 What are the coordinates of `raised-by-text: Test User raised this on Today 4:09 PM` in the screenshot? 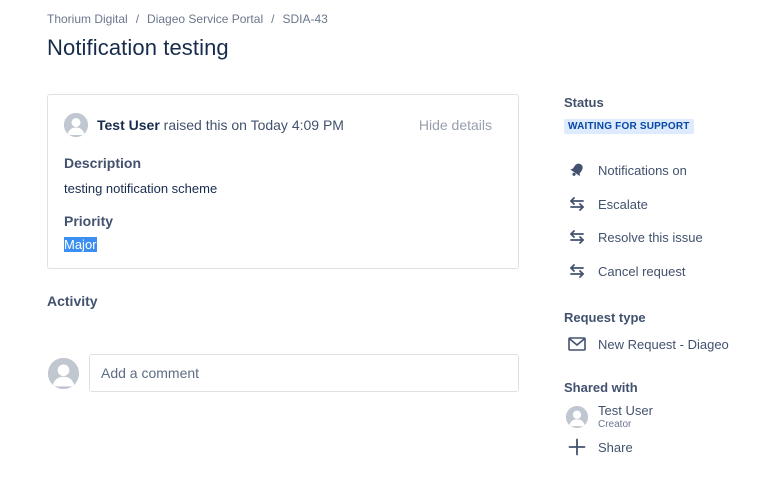 It's located at (220, 125).